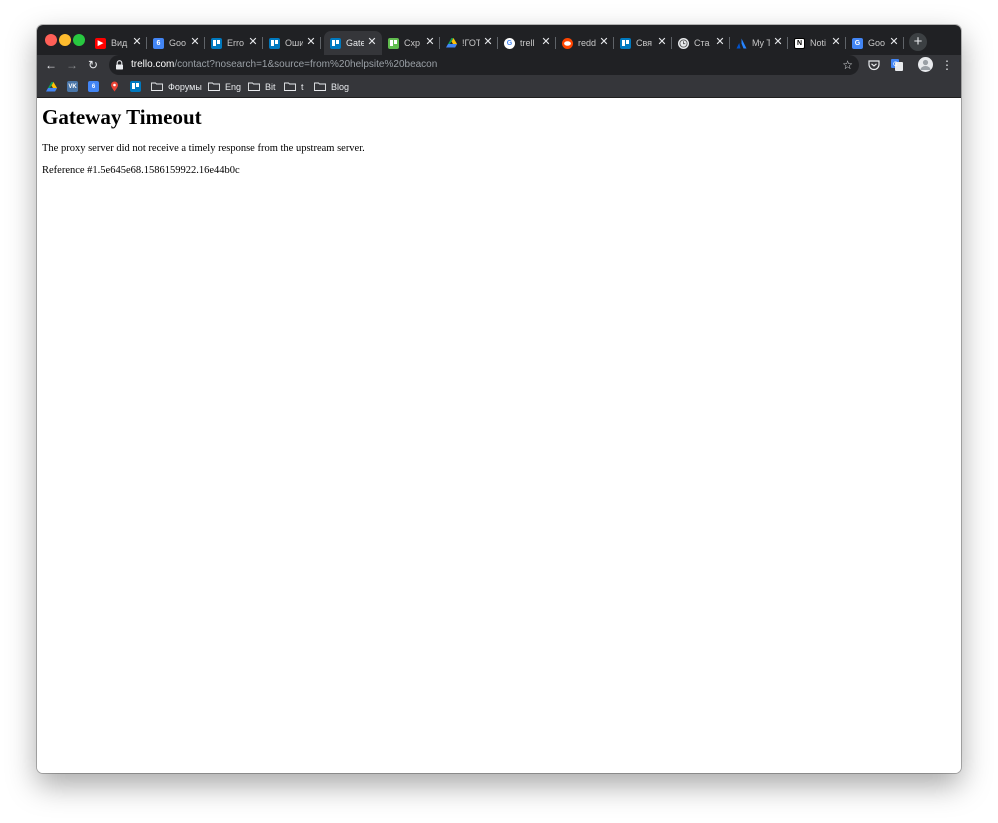 The height and width of the screenshot is (823, 998). I want to click on reddit-icon, so click(567, 43).